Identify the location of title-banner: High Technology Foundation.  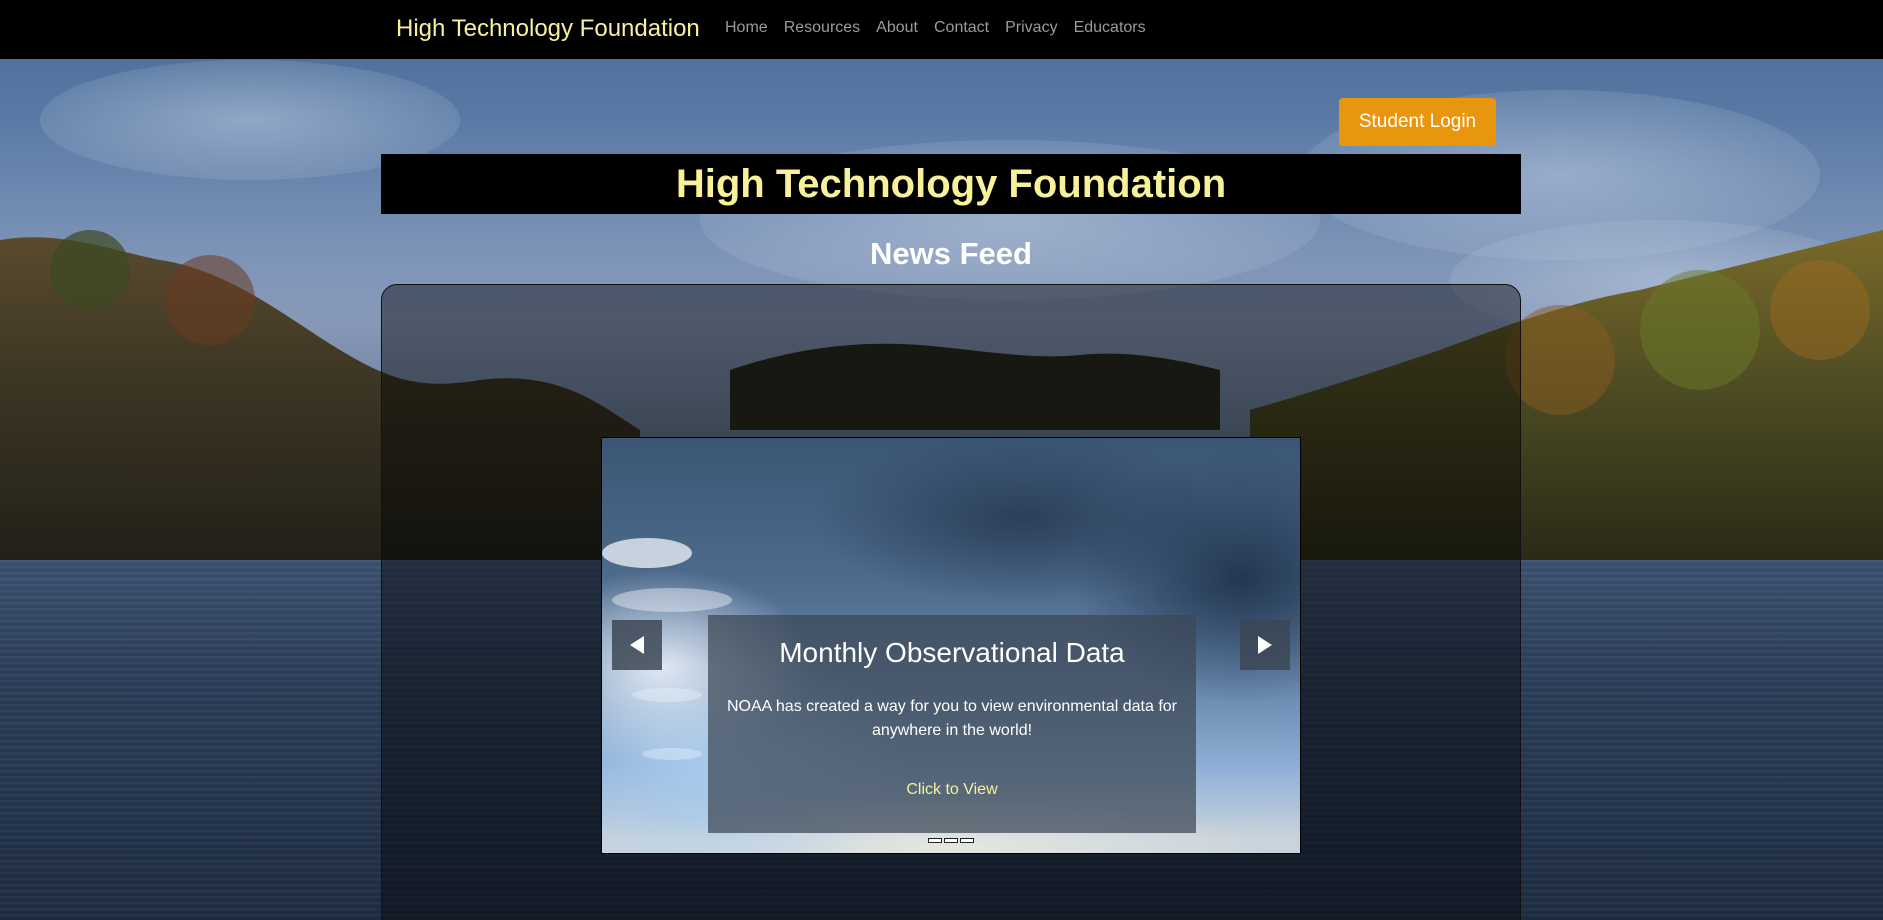
(951, 184).